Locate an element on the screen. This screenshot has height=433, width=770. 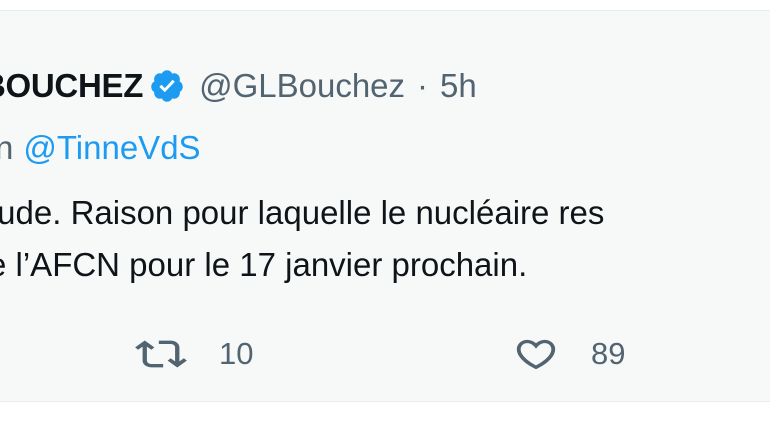
retweet-button: 10 is located at coordinates (194, 354).